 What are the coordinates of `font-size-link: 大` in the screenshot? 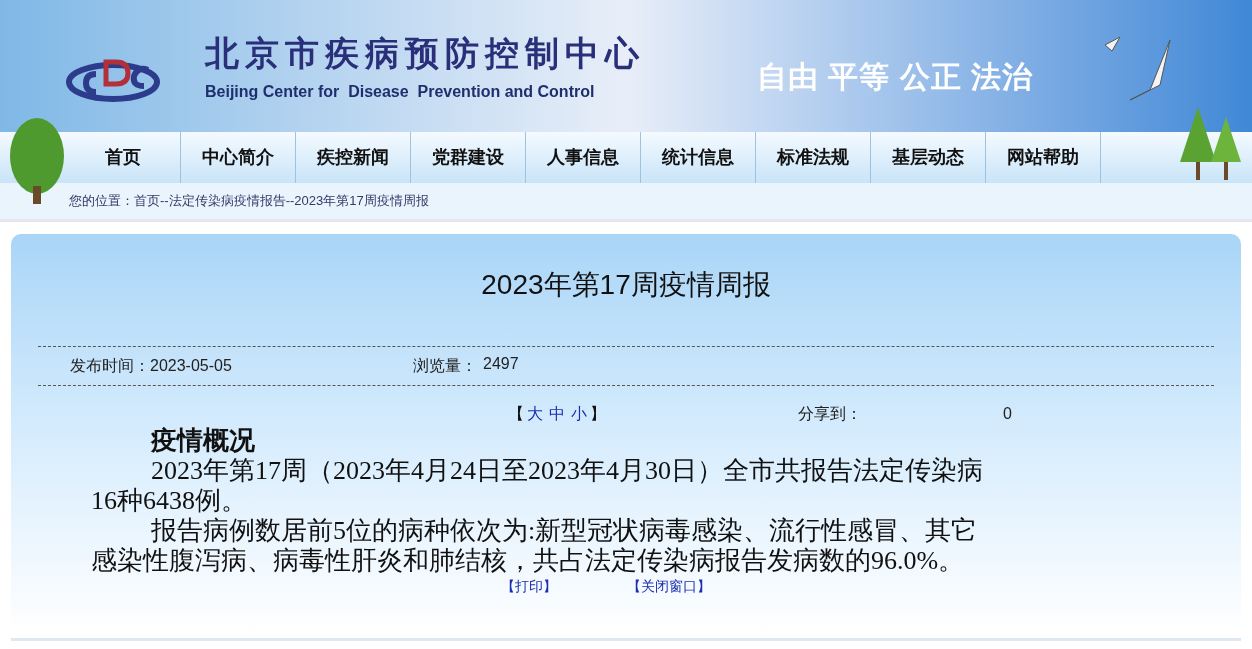 It's located at (535, 414).